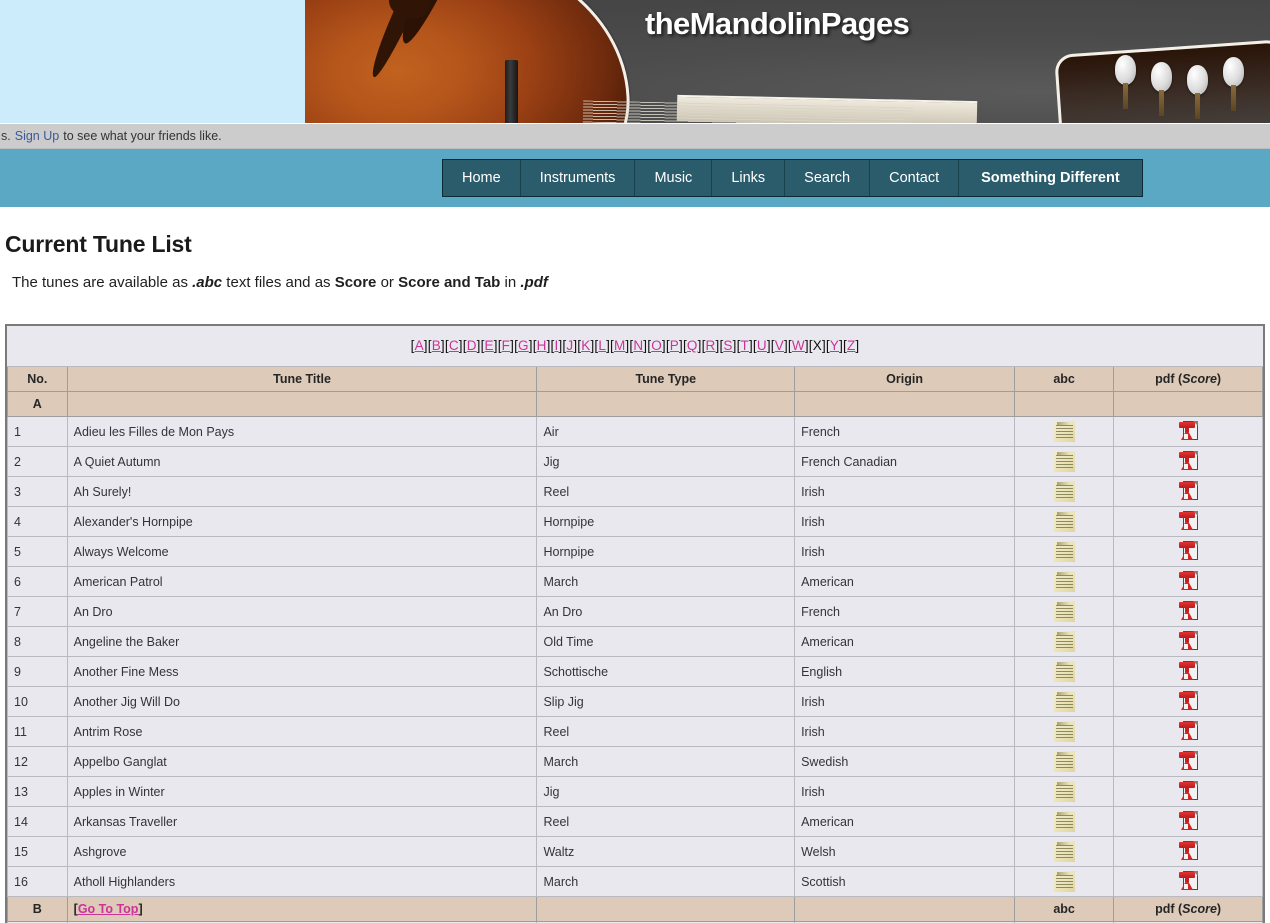  What do you see at coordinates (674, 178) in the screenshot?
I see `nav-item-music: Music` at bounding box center [674, 178].